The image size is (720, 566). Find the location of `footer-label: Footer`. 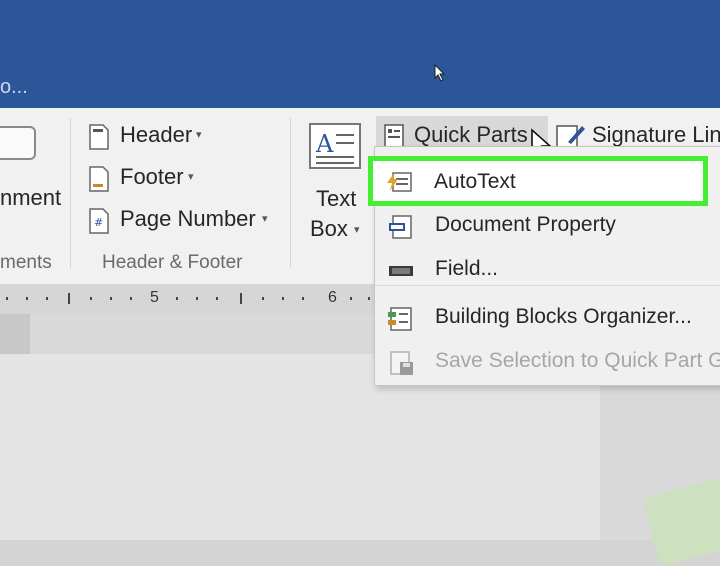

footer-label: Footer is located at coordinates (152, 176).